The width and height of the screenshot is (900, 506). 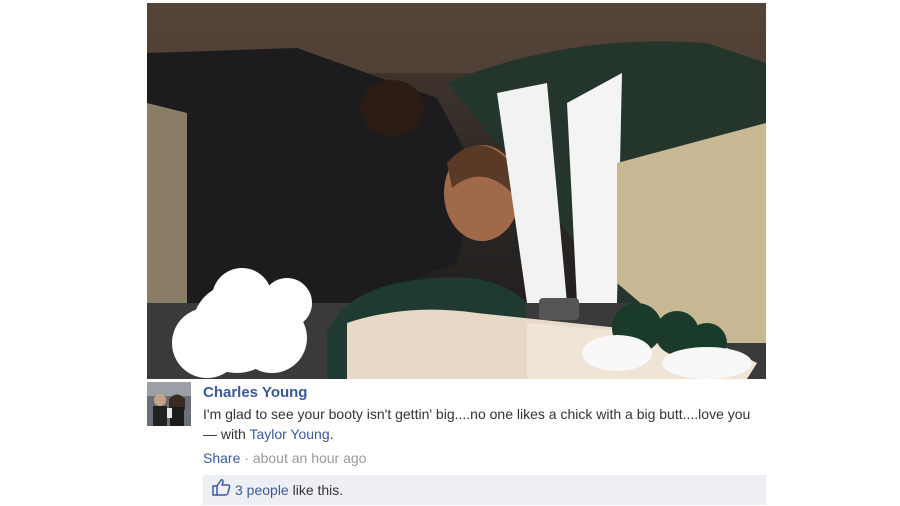 What do you see at coordinates (221, 491) in the screenshot?
I see `thumbs-up-icon` at bounding box center [221, 491].